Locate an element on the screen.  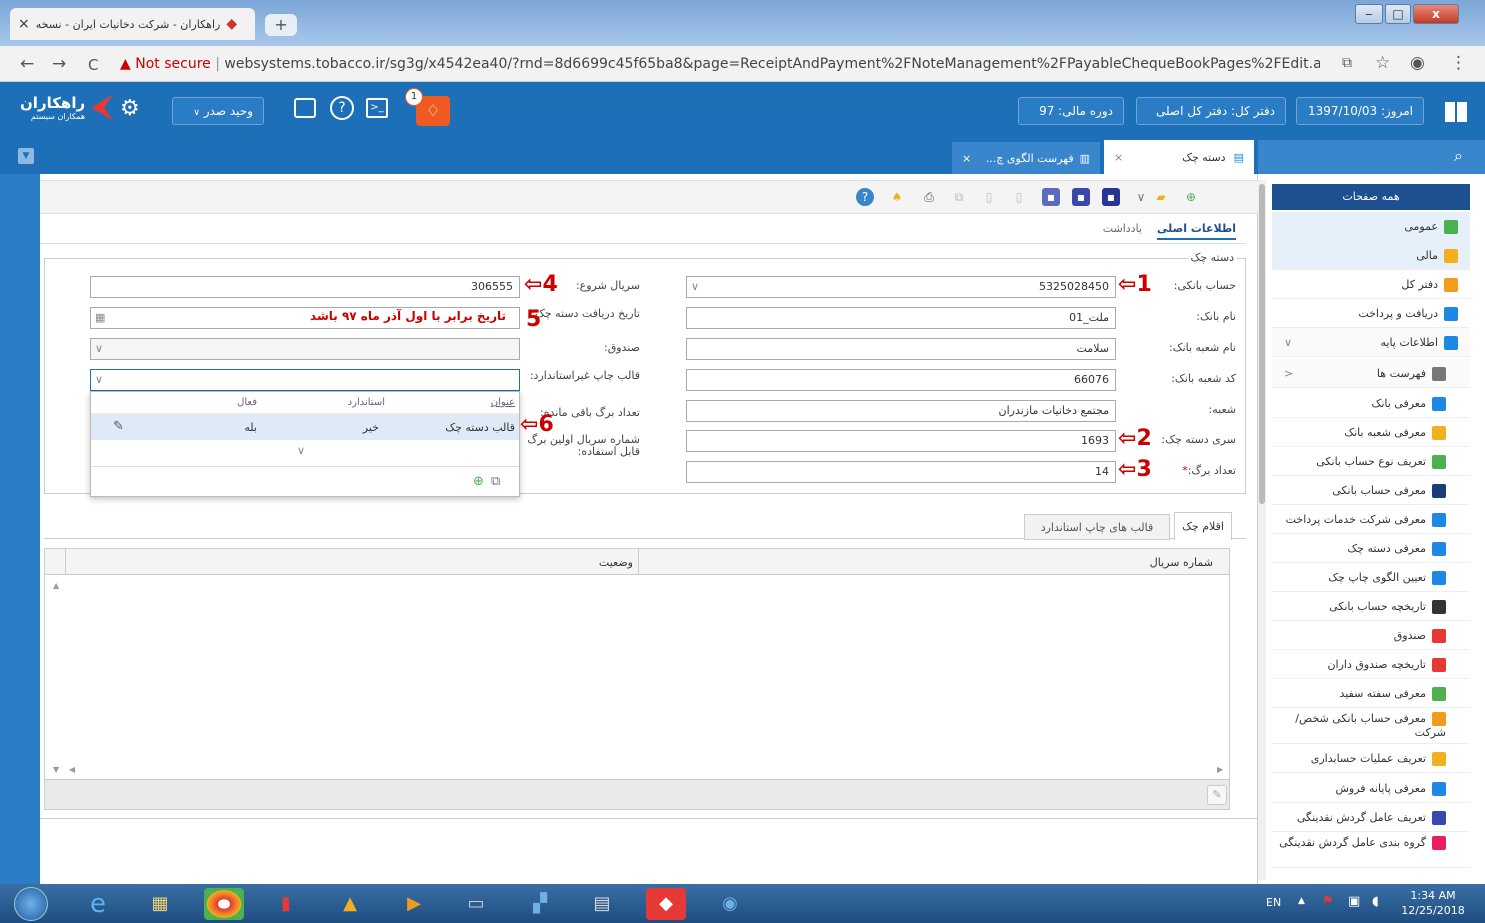
save-close-icon: ▪ is located at coordinates (1051, 197).